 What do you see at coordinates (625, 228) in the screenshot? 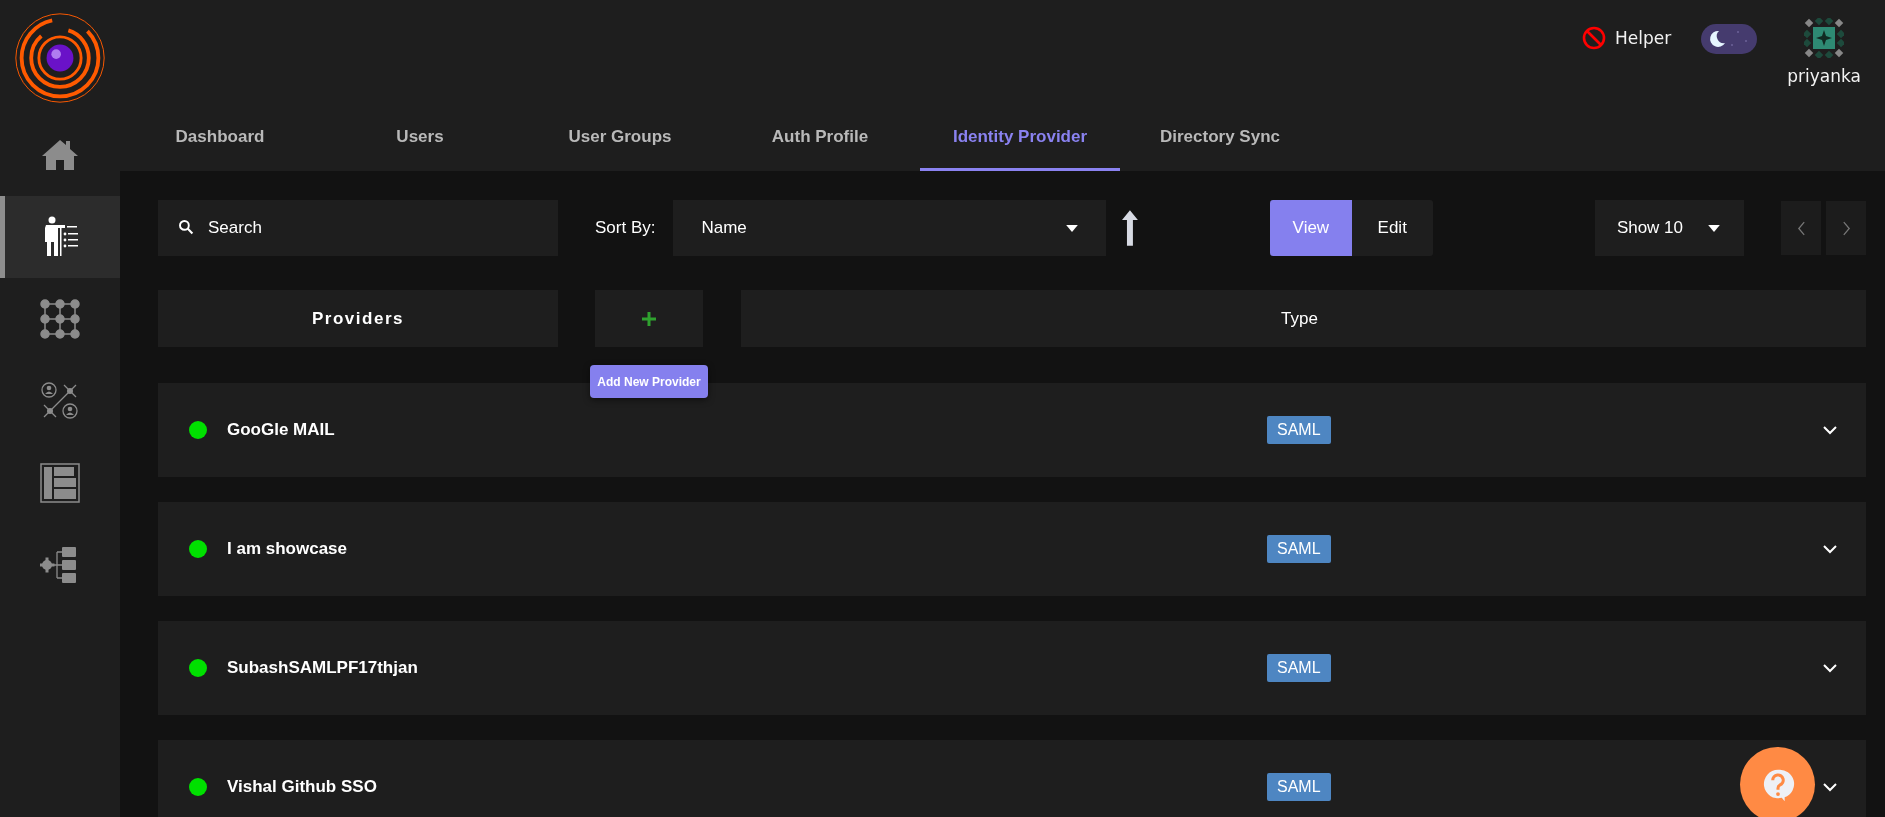
I see `sort-label: Sort By:` at bounding box center [625, 228].